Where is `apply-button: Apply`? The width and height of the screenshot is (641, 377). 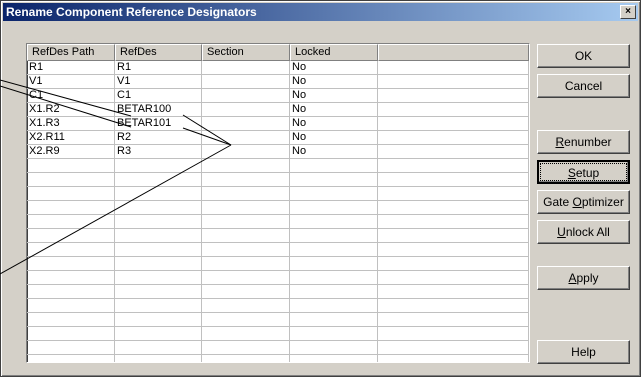
apply-button: Apply is located at coordinates (583, 278).